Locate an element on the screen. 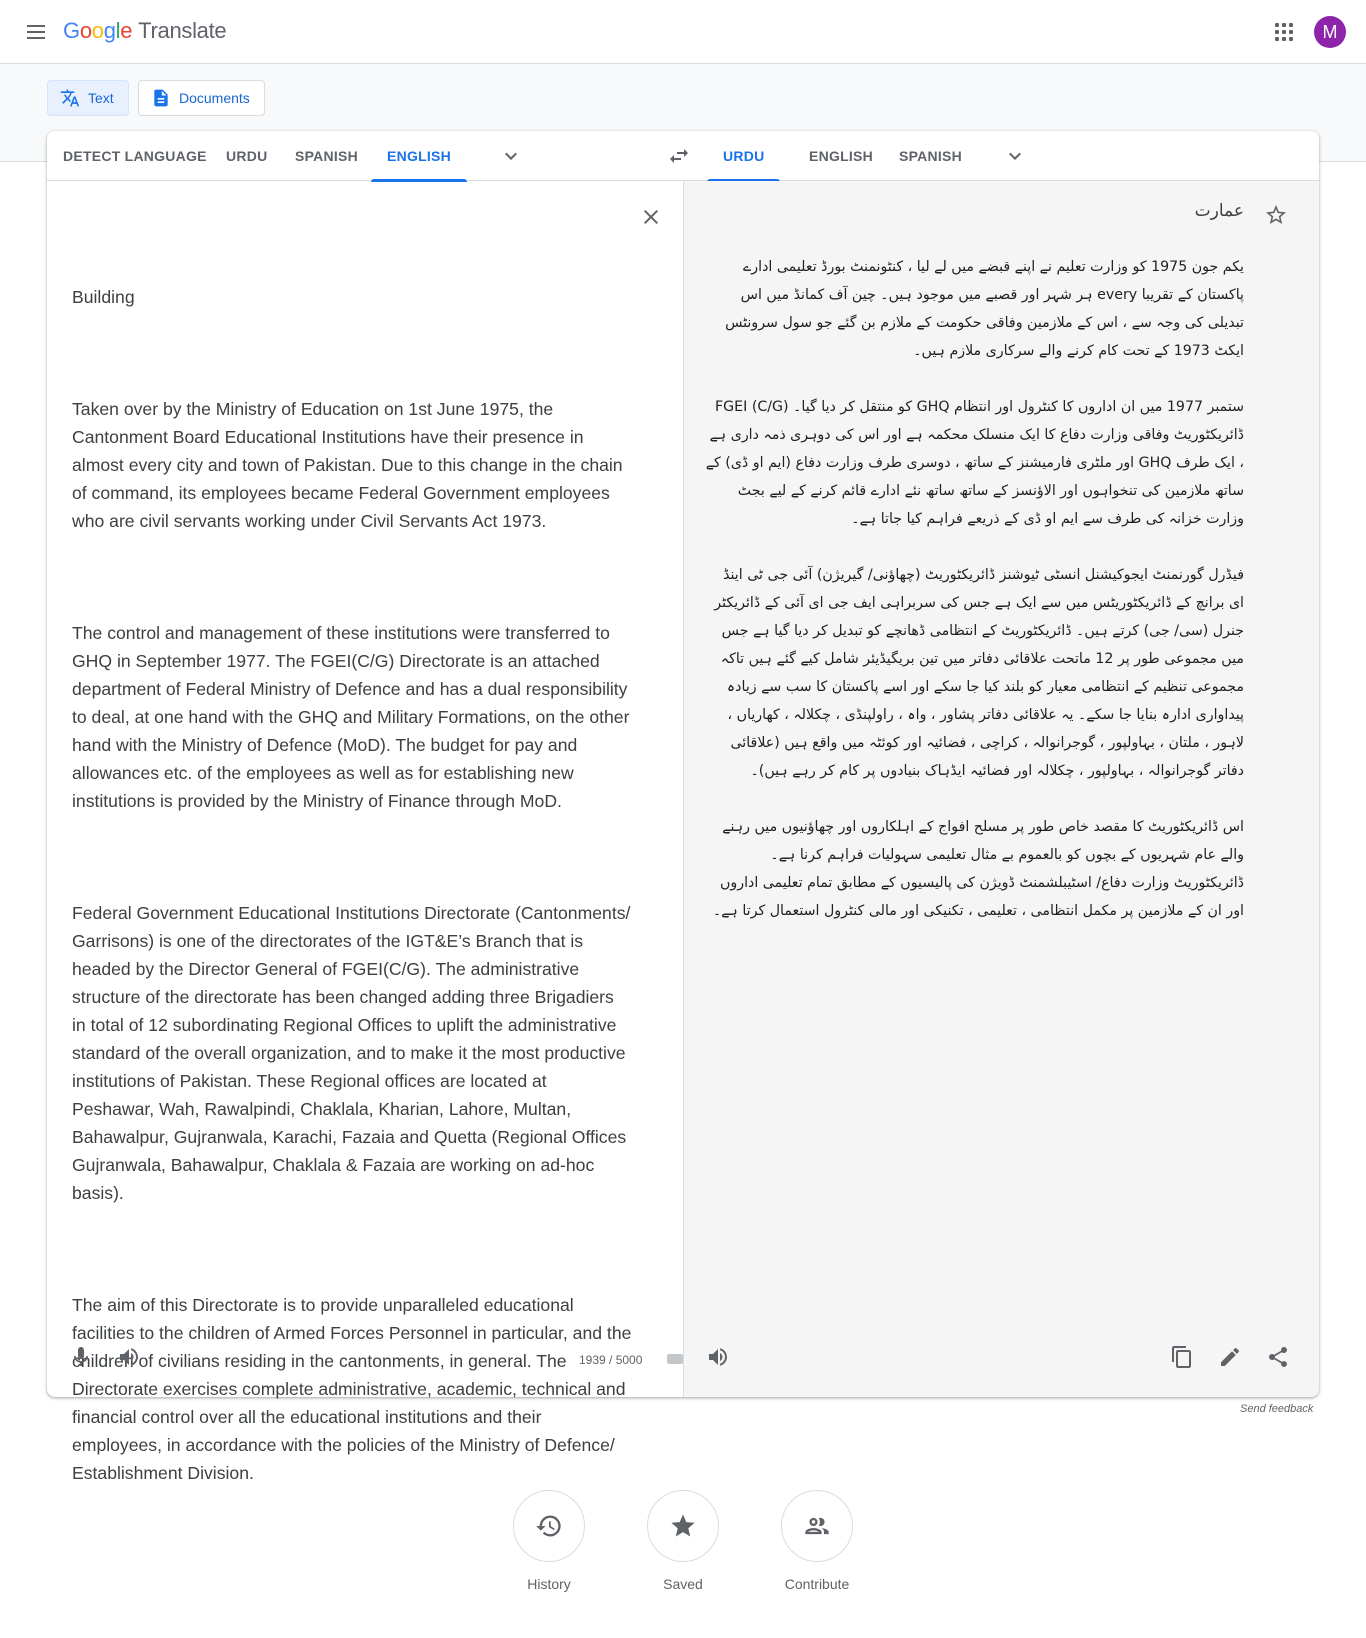 The height and width of the screenshot is (1638, 1366). save-translation-star-icon is located at coordinates (1276, 215).